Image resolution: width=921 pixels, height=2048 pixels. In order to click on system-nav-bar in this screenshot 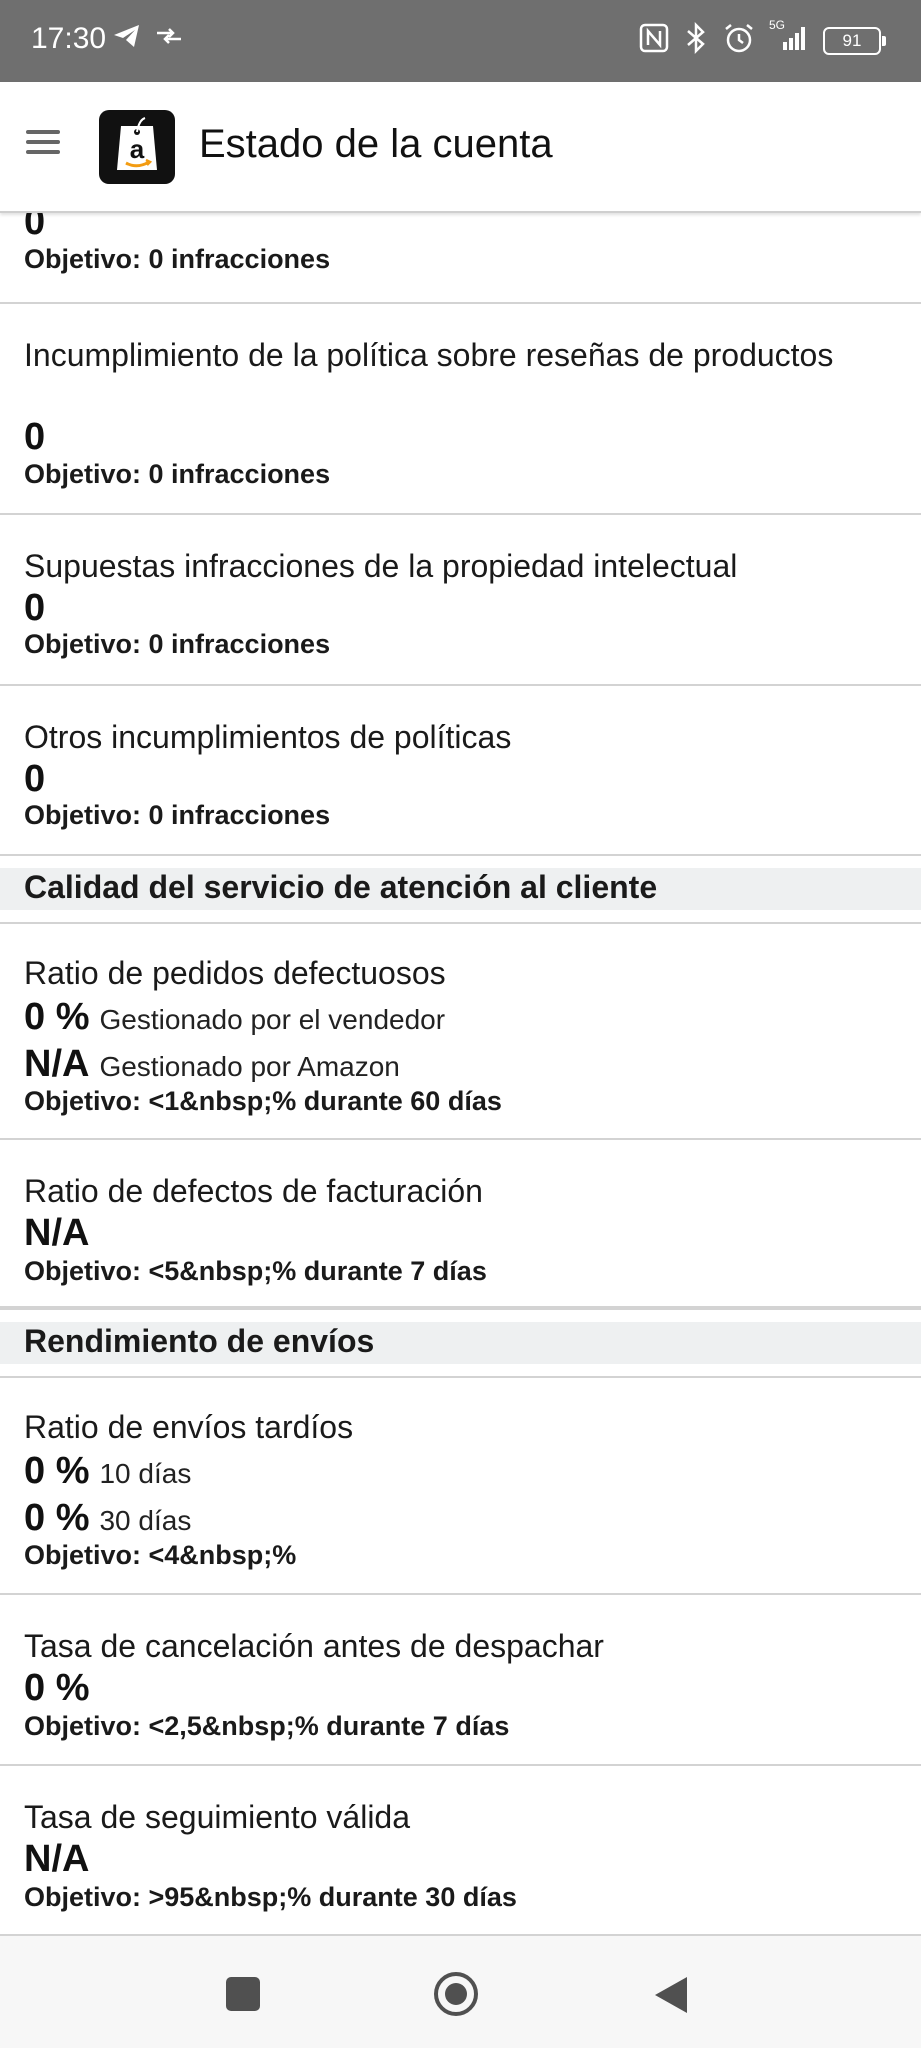, I will do `click(460, 1992)`.